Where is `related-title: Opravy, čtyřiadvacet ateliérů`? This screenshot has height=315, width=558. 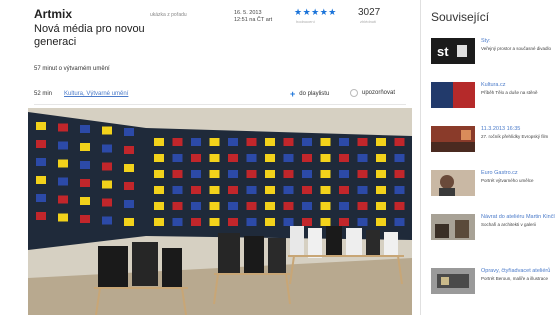 related-title: Opravy, čtyřiadvacet ateliérů is located at coordinates (516, 271).